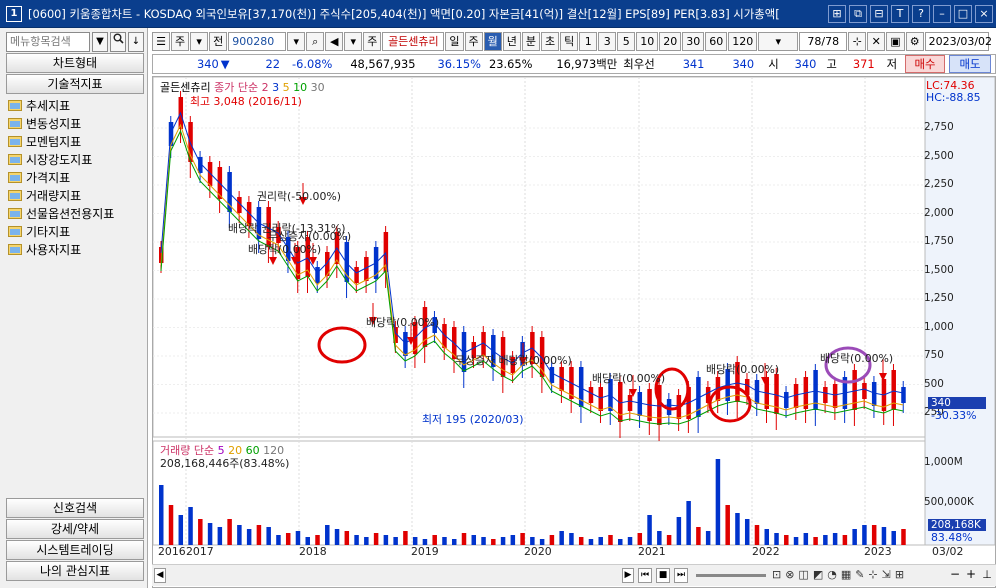 The height and width of the screenshot is (588, 996). I want to click on stock-code-input: 900280, so click(257, 41).